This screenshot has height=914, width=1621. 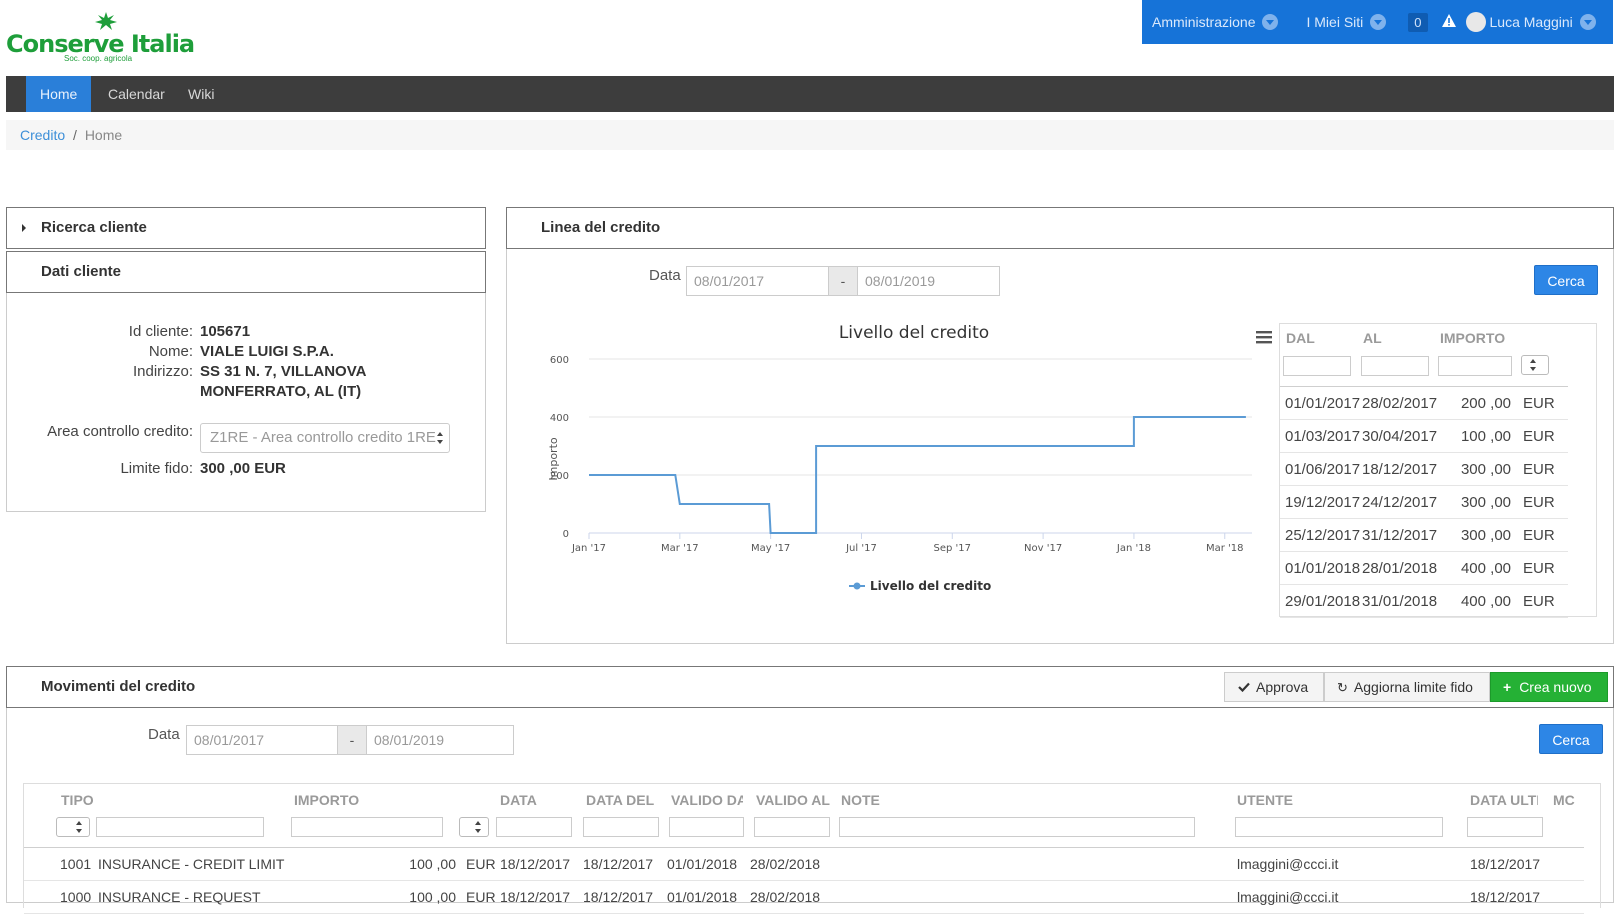 I want to click on cell-dal: 01/01/2018, so click(x=1323, y=568).